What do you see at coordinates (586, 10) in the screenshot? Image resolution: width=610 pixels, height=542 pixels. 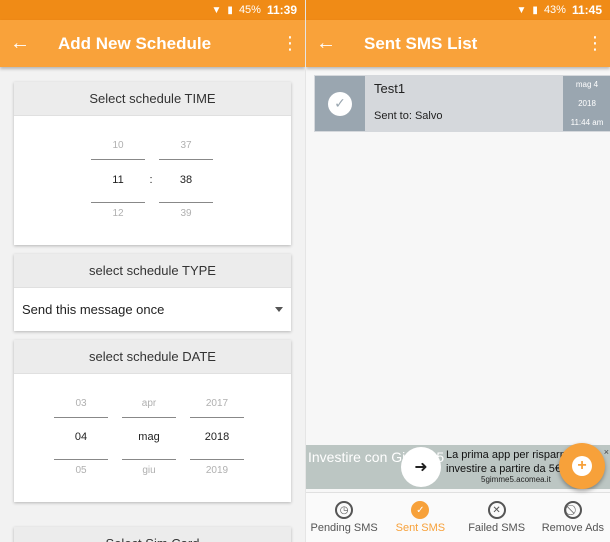 I see `clock-time: 11:45` at bounding box center [586, 10].